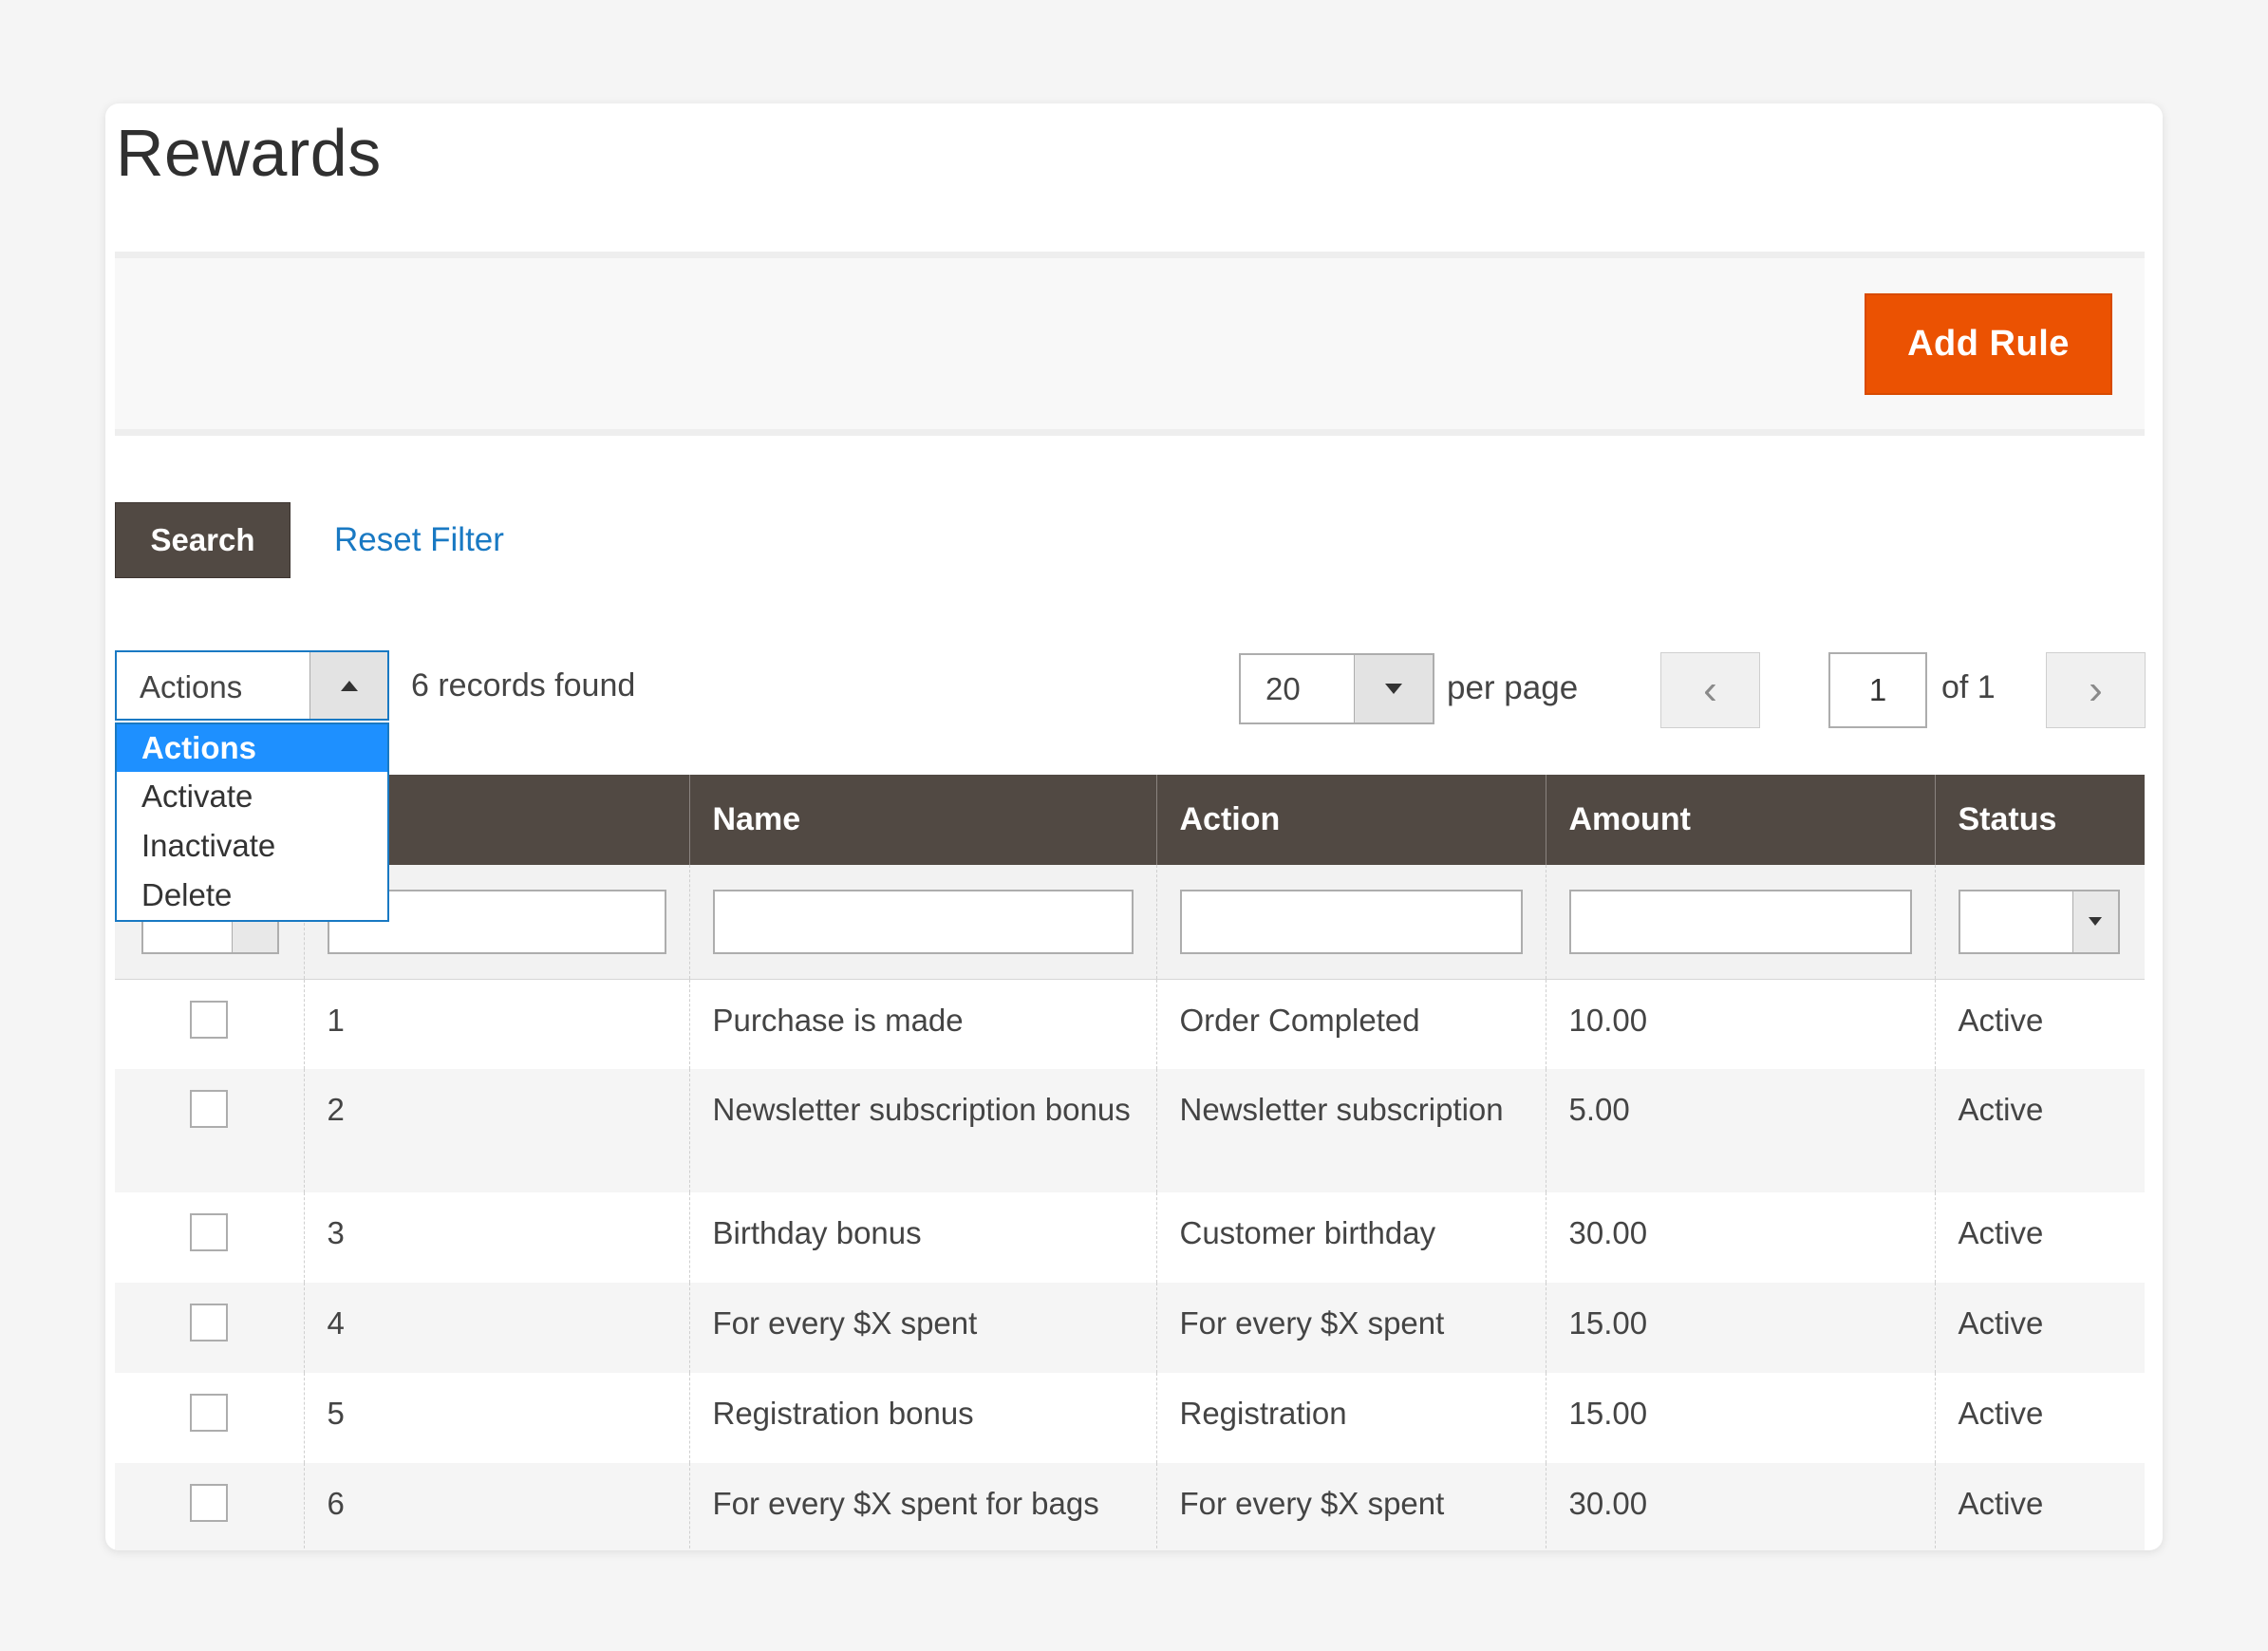 This screenshot has height=1651, width=2268. What do you see at coordinates (1350, 1130) in the screenshot?
I see `cell-action: Newsletter subscription` at bounding box center [1350, 1130].